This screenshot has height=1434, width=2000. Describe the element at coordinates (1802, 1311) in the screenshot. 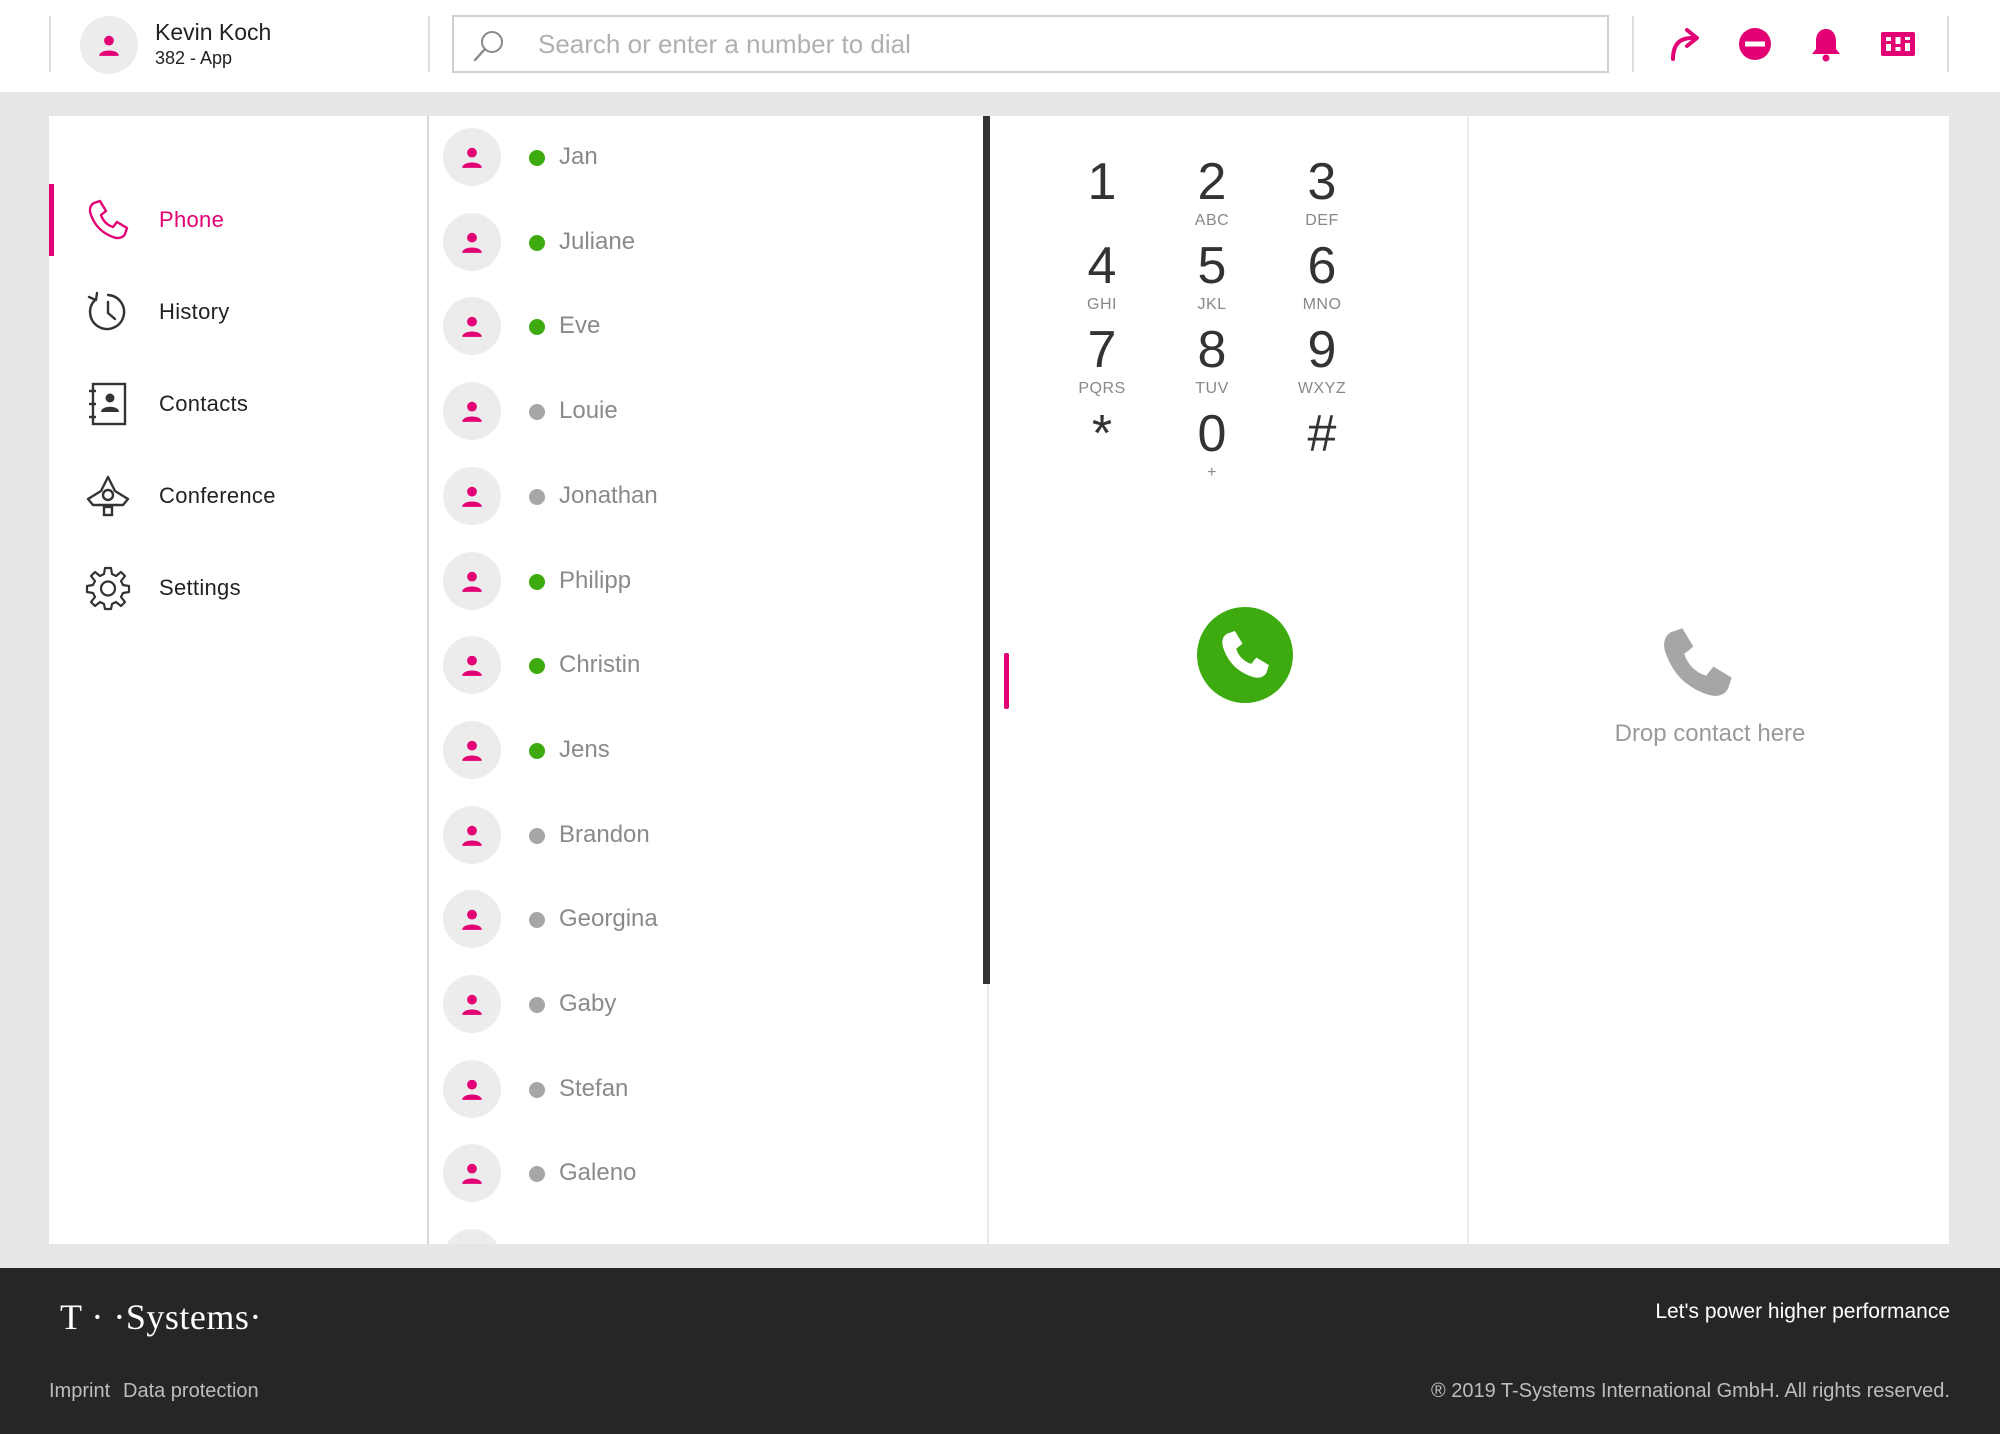

I see `slogan: Let's power higher performance` at that location.